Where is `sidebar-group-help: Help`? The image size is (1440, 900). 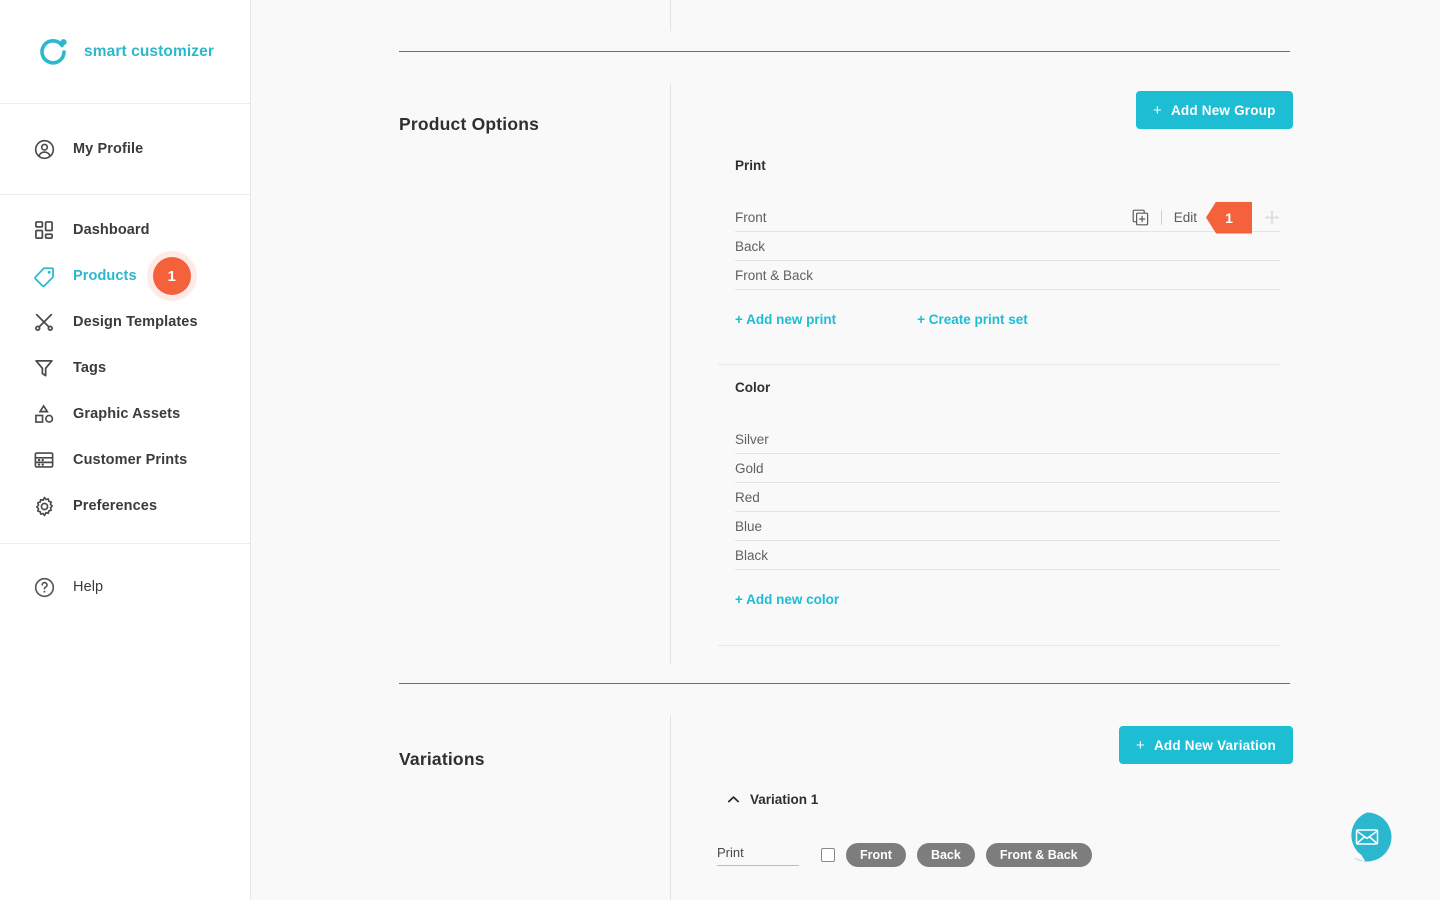
sidebar-group-help: Help is located at coordinates (125, 577).